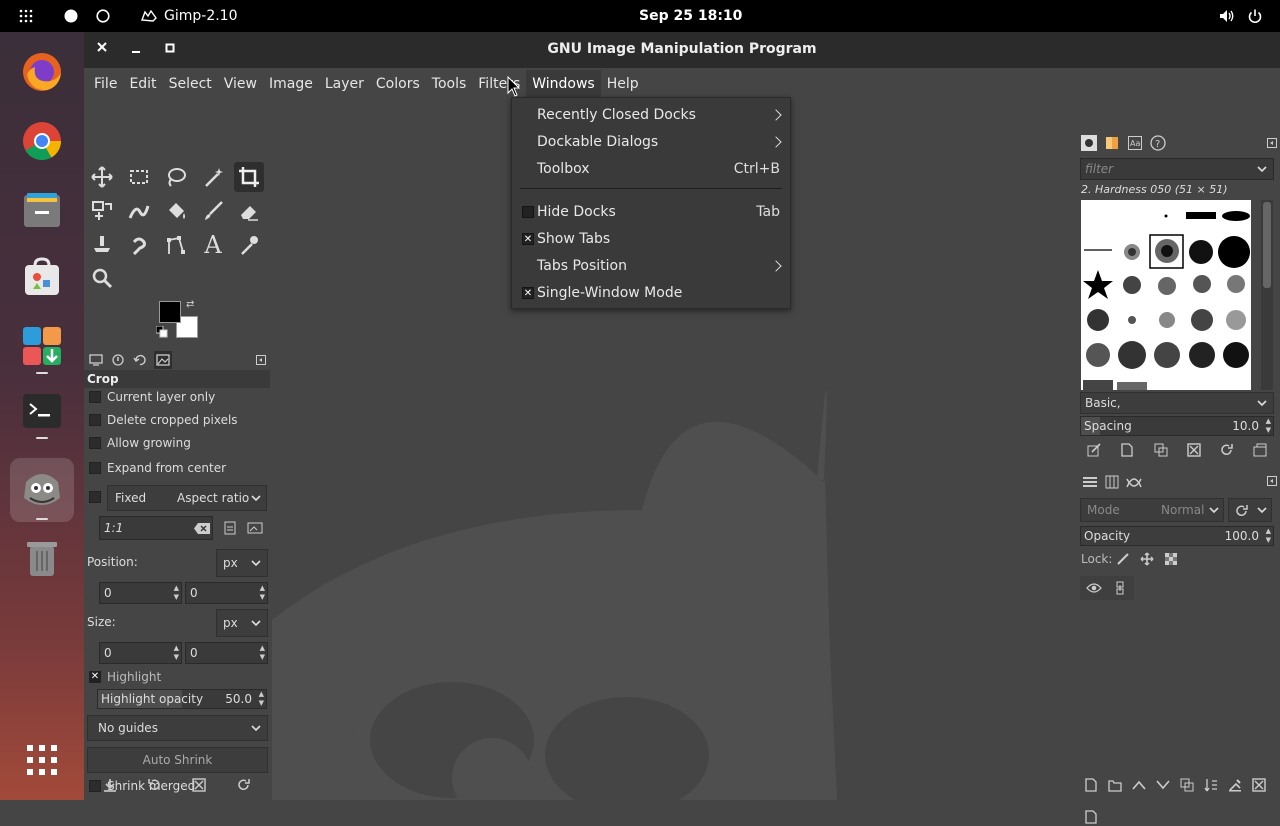 This screenshot has width=1280, height=826. I want to click on menu-item-toolbox: Toolbox Ctrl+B, so click(651, 169).